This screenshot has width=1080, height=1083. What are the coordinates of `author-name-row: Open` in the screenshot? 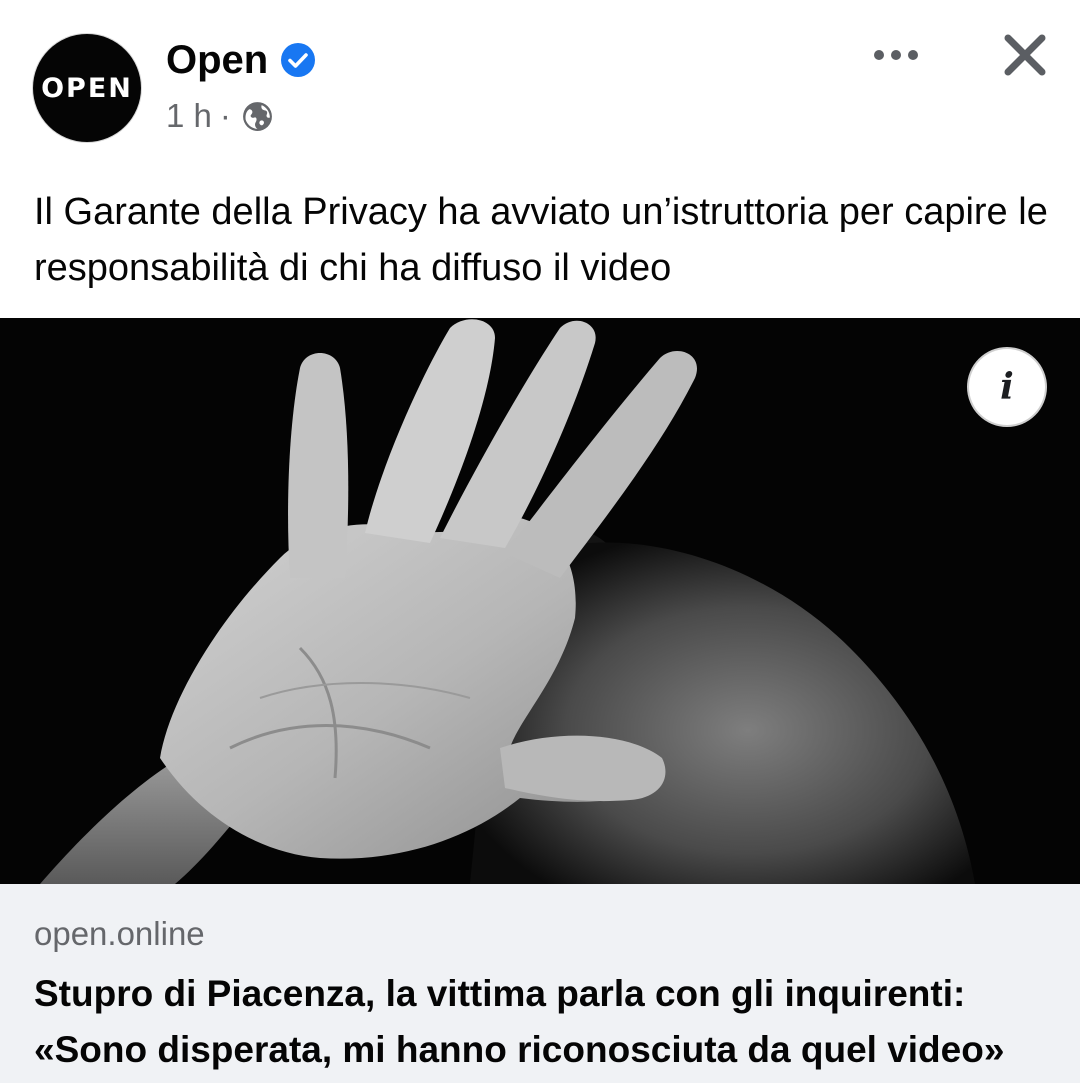 It's located at (241, 60).